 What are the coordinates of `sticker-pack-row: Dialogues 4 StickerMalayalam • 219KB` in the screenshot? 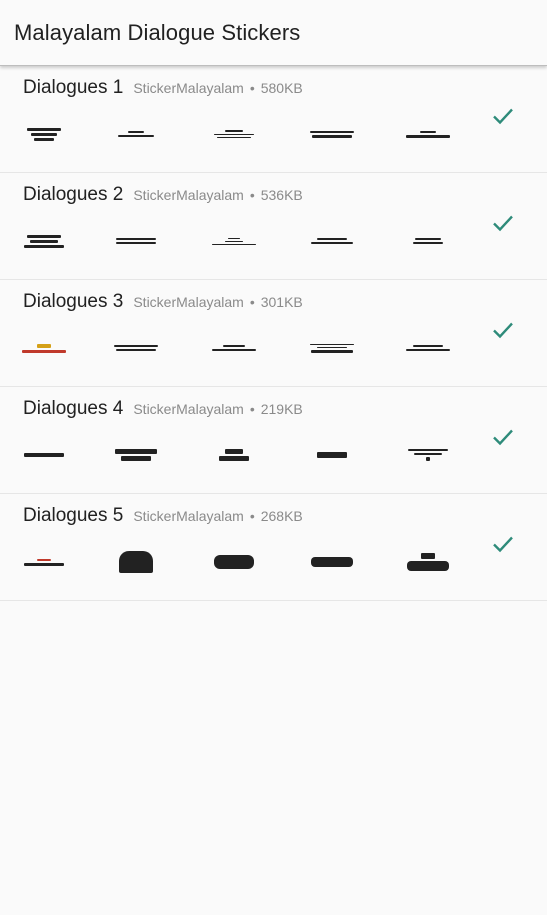 It's located at (273, 440).